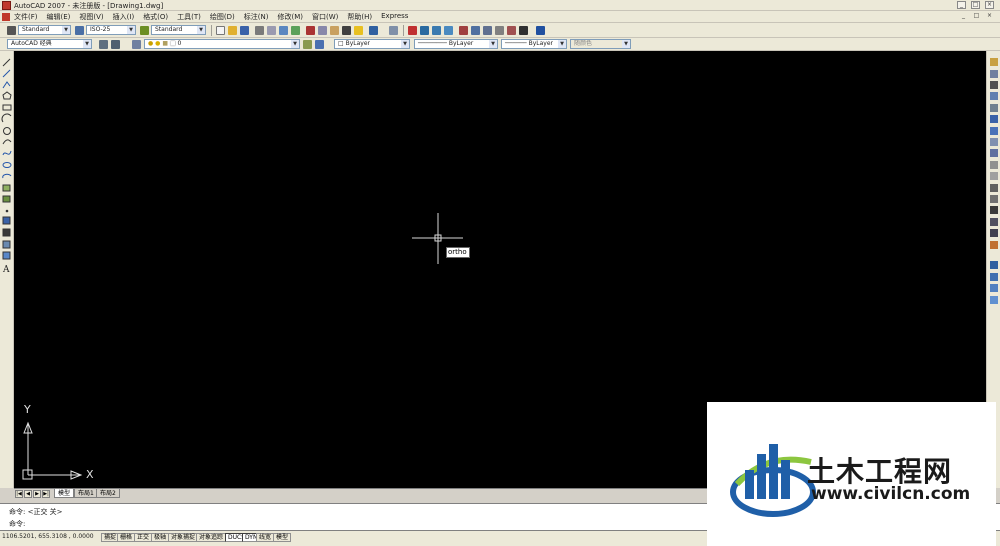 The image size is (1000, 546). What do you see at coordinates (994, 131) in the screenshot?
I see `rotate-icon` at bounding box center [994, 131].